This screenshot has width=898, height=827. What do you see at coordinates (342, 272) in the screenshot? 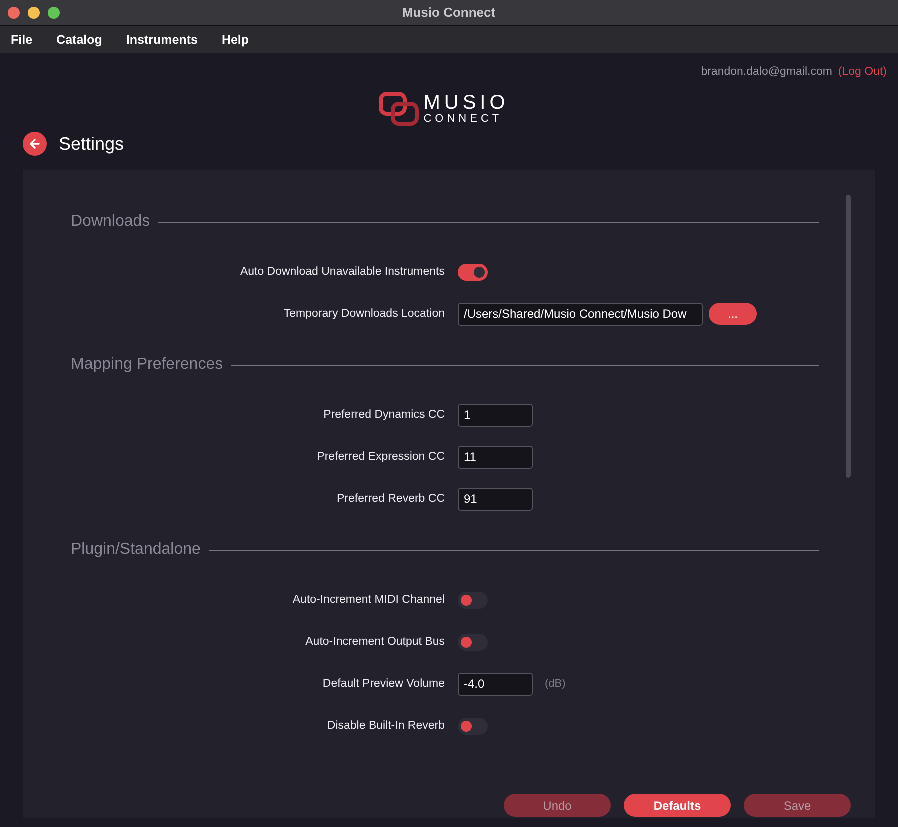
I see `setting-label: Auto Download Unavailable Instruments` at bounding box center [342, 272].